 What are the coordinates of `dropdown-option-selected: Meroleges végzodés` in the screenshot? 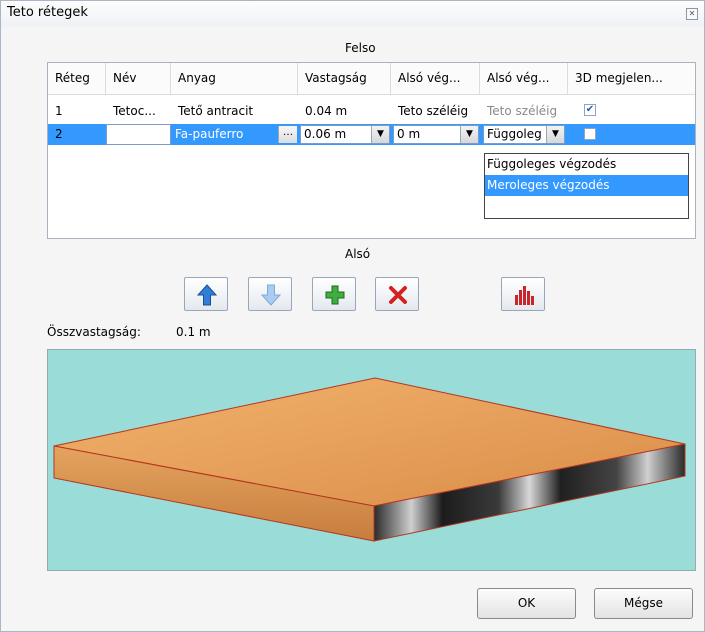 It's located at (586, 185).